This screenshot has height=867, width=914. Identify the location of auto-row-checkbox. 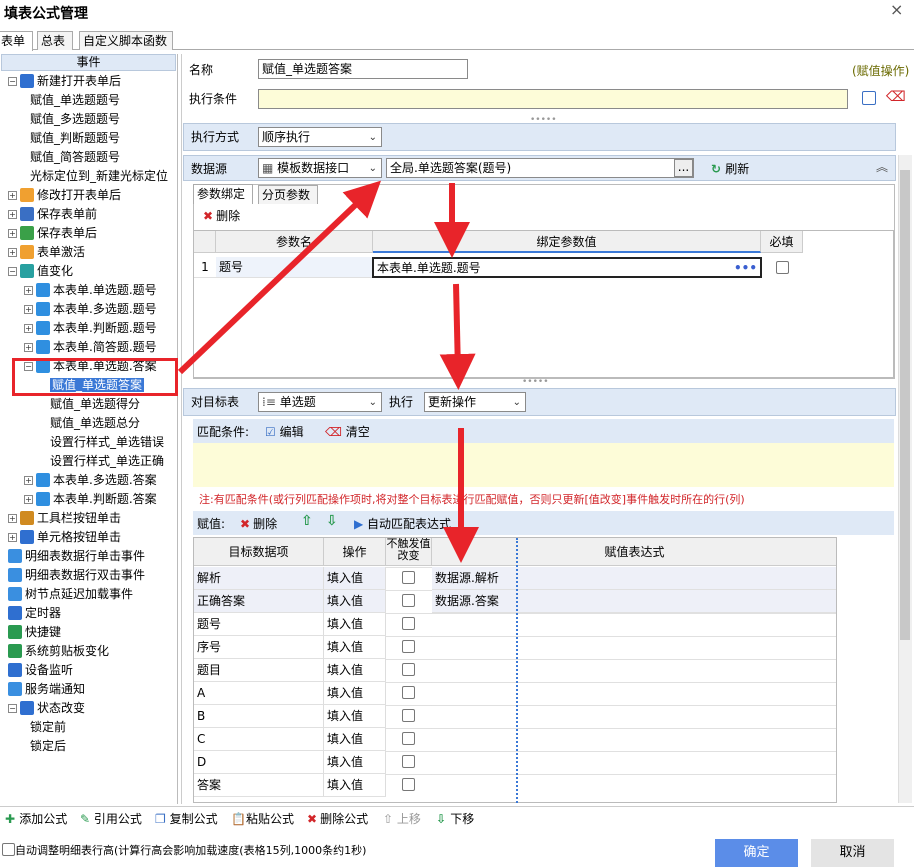
(8, 849).